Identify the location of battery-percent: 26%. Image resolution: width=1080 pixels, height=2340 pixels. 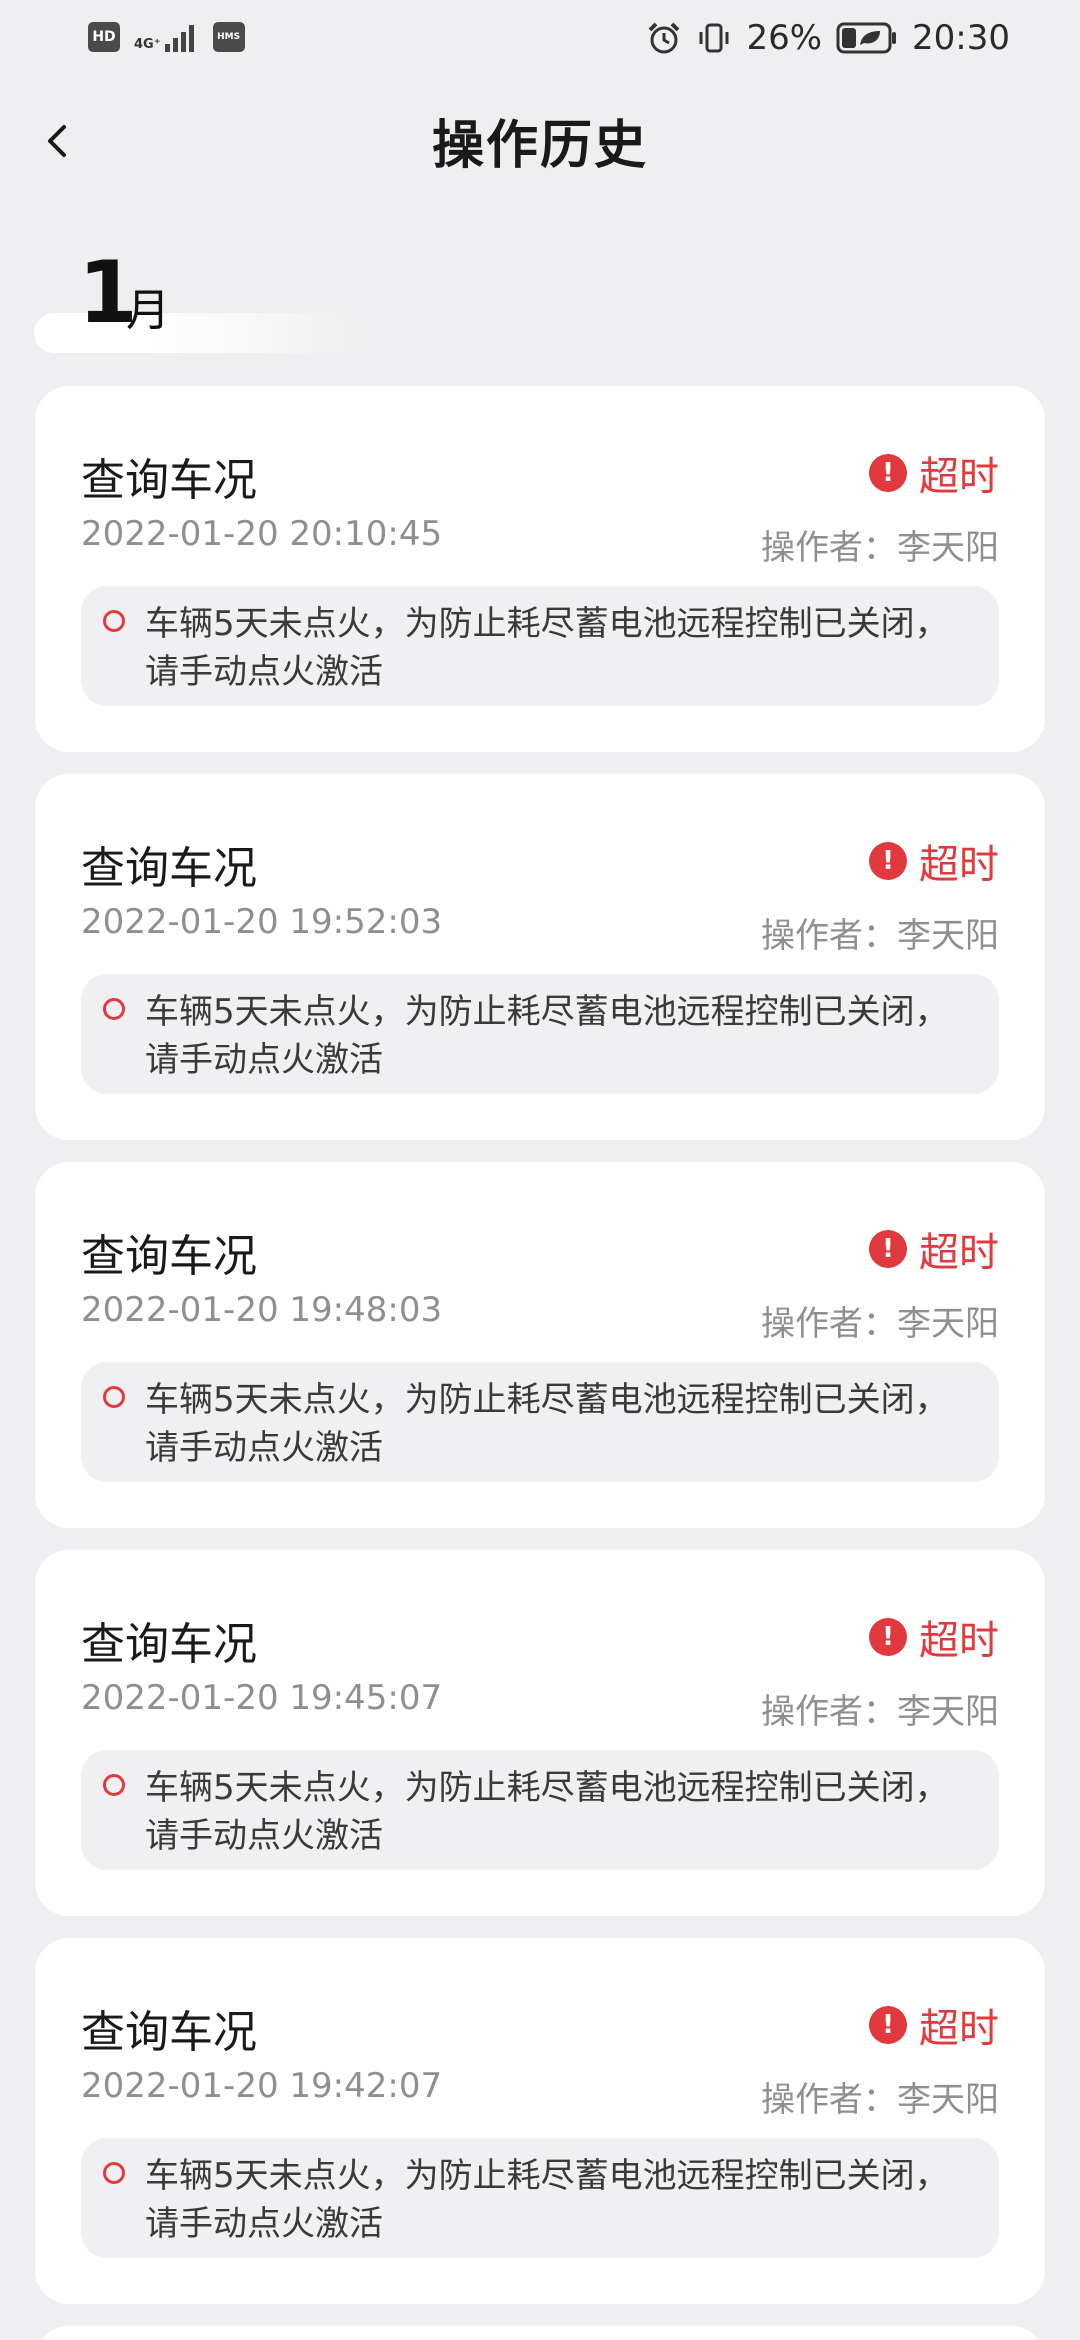
(784, 38).